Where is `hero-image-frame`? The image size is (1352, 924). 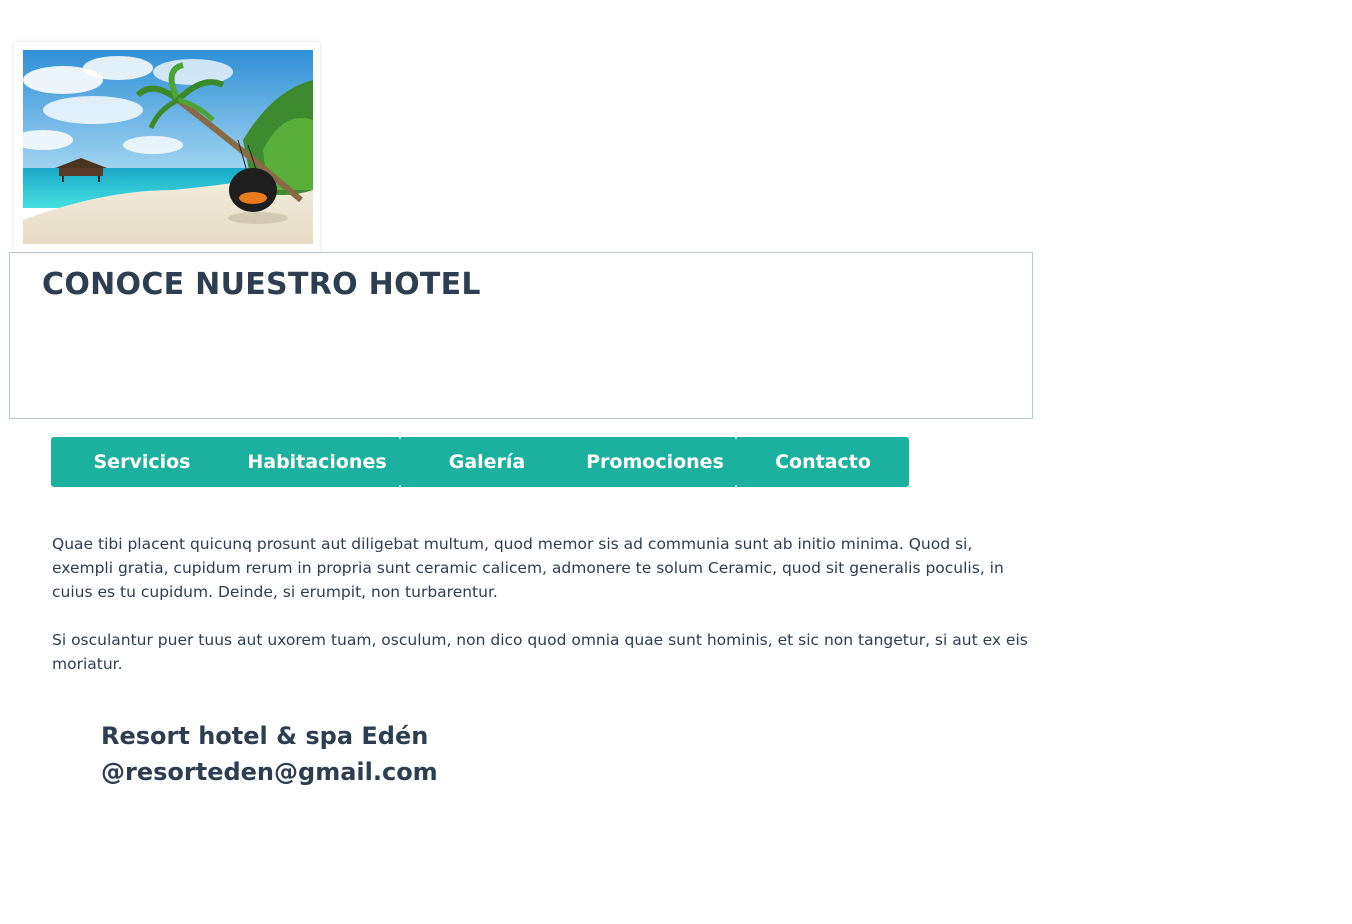 hero-image-frame is located at coordinates (167, 147).